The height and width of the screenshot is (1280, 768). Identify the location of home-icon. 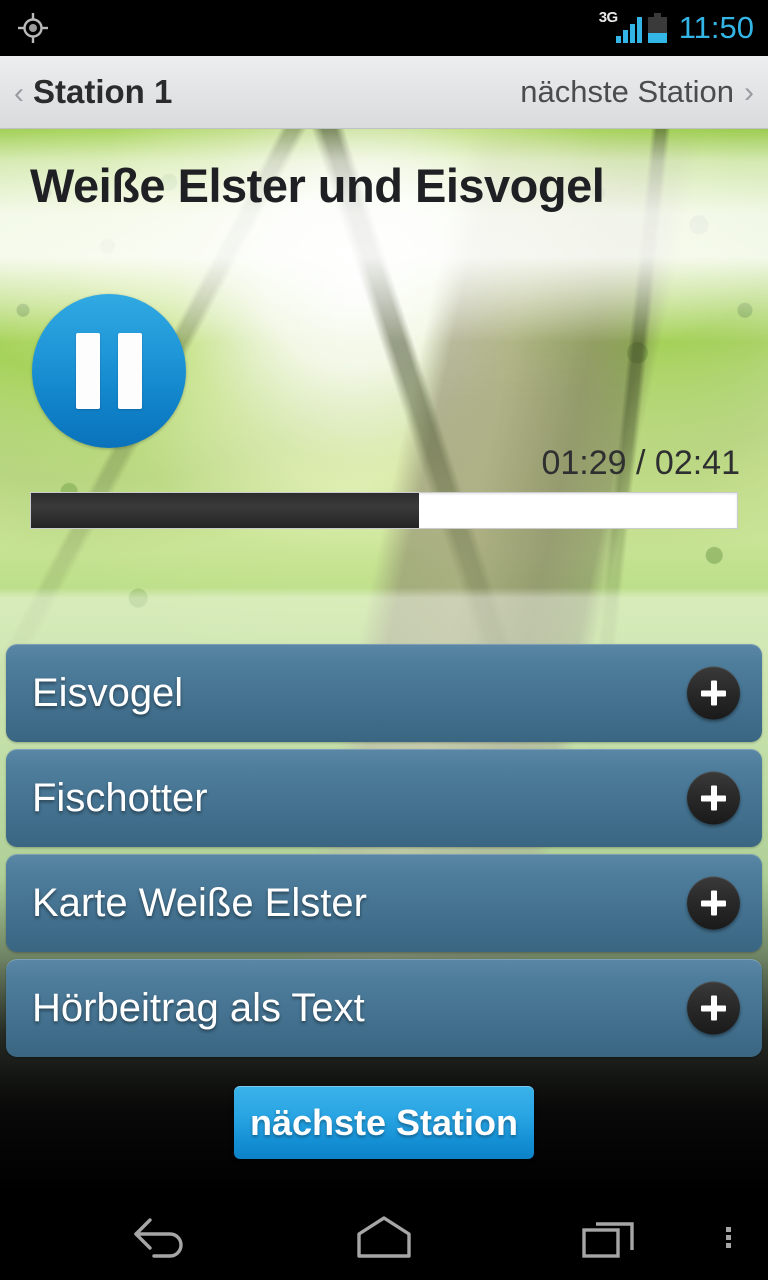
(384, 1237).